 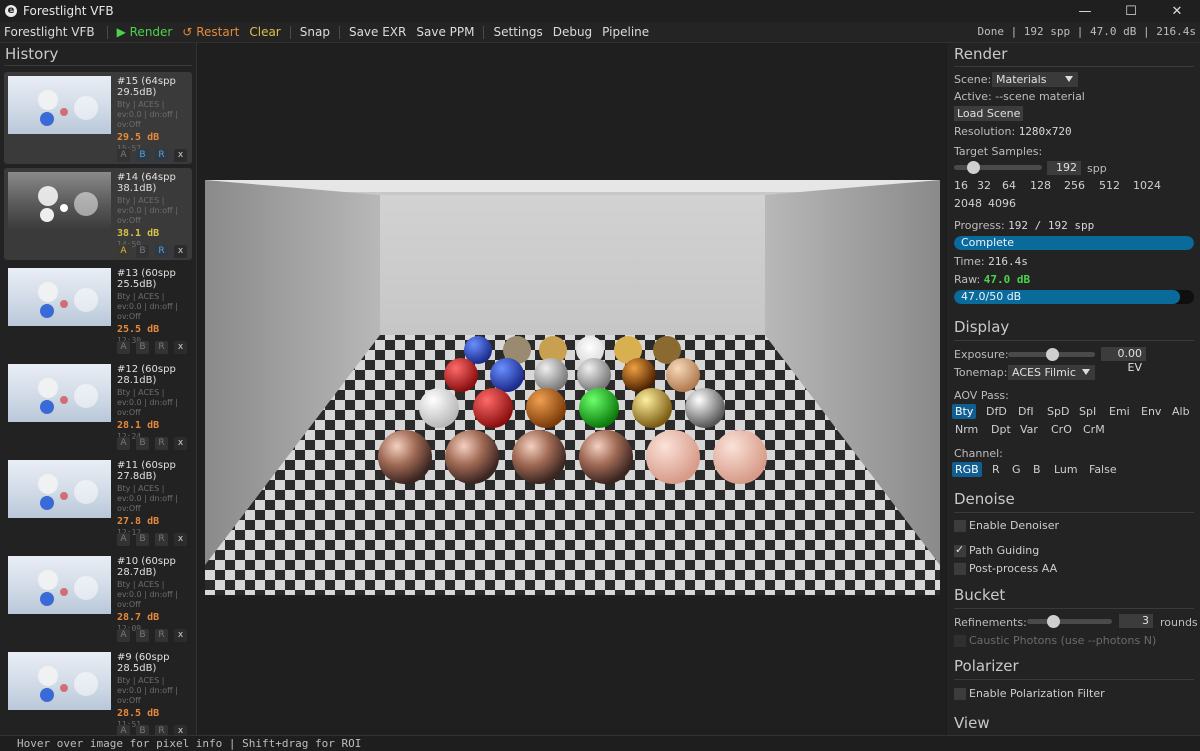 I want to click on settings-menu: Settings, so click(x=517, y=32).